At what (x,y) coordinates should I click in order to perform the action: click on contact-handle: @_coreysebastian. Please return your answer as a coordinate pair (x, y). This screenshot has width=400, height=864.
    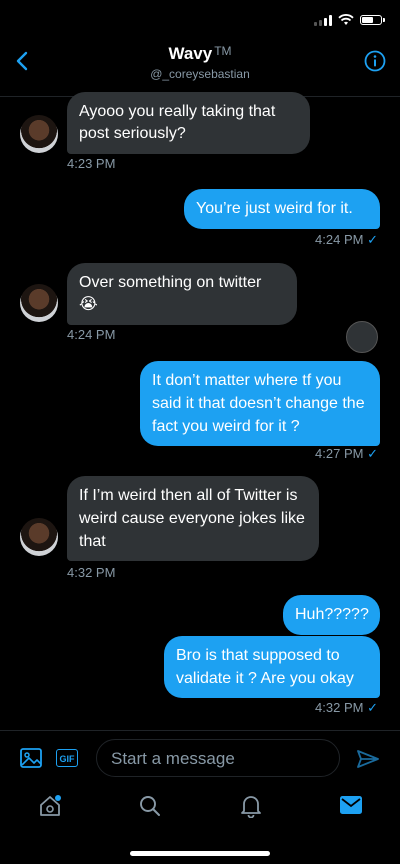
    Looking at the image, I should click on (200, 74).